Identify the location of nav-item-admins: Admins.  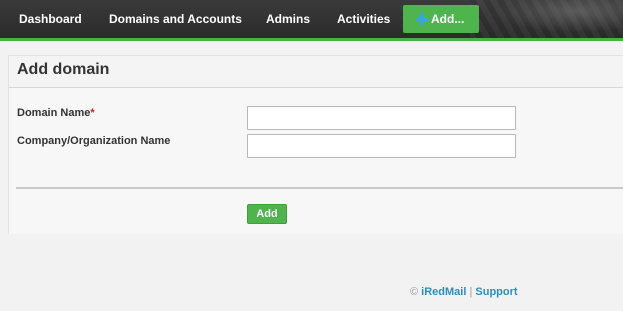
(288, 19).